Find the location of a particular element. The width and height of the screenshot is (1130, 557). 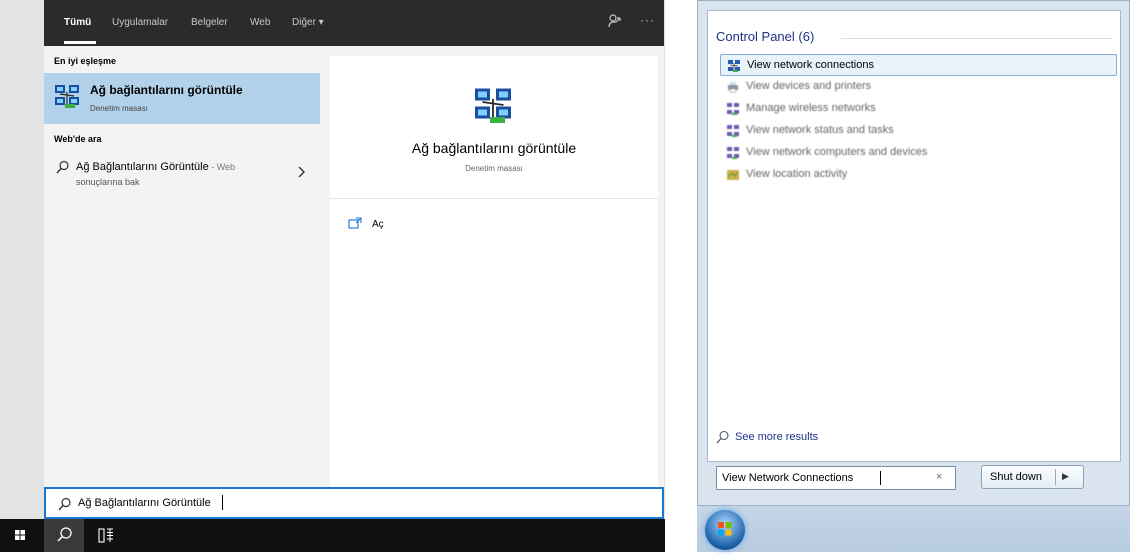

section-best-match: En iyi eşleşme is located at coordinates (85, 61).